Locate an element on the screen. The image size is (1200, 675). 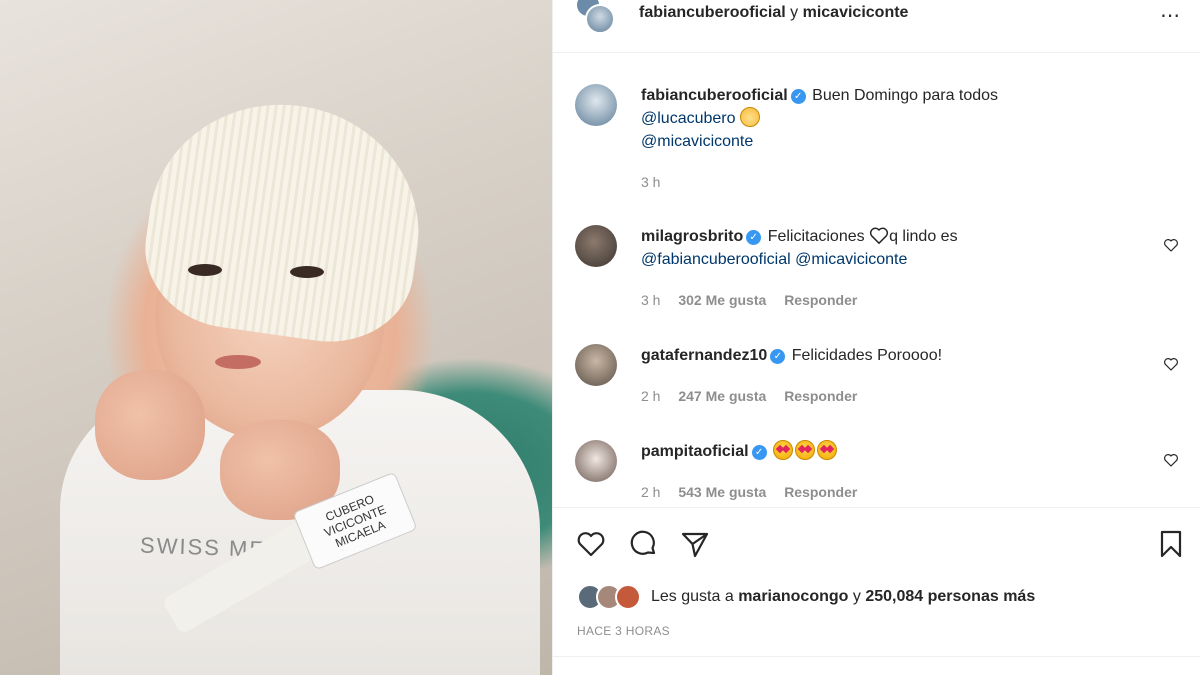
comment-mention-2: @micaviciconte is located at coordinates (851, 259).